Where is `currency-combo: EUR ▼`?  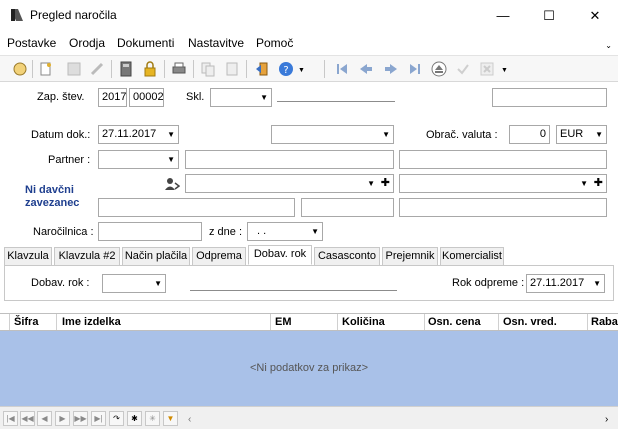 currency-combo: EUR ▼ is located at coordinates (581, 134).